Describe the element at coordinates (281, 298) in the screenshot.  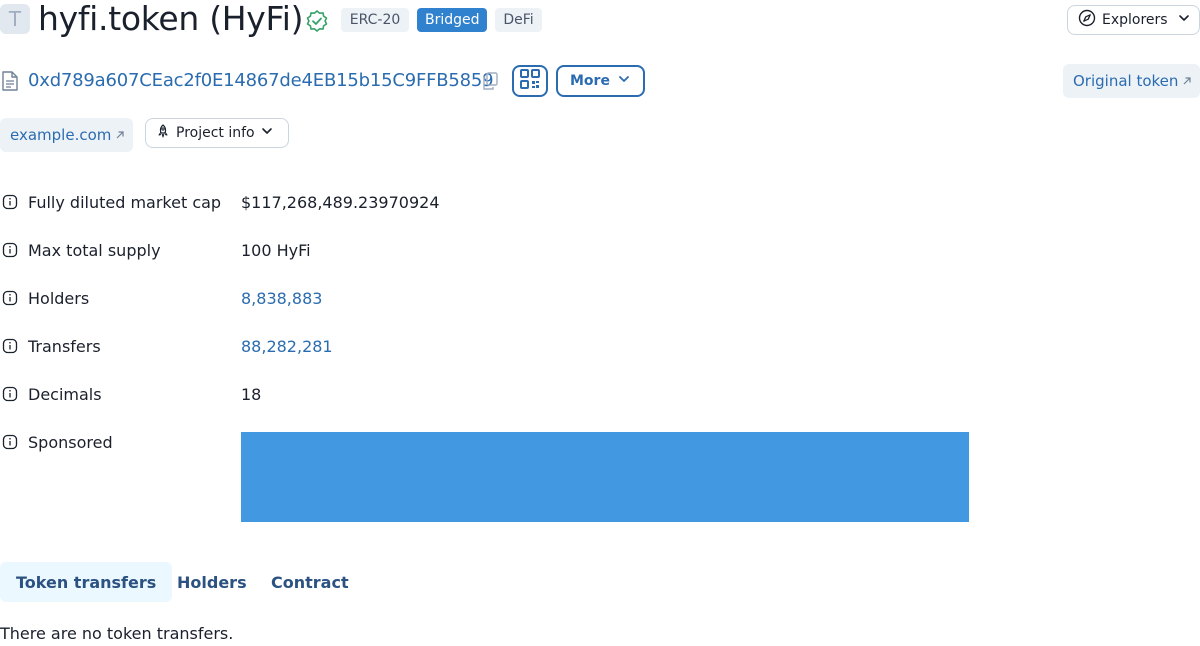
I see `holders-count-link: 8,838,883` at that location.